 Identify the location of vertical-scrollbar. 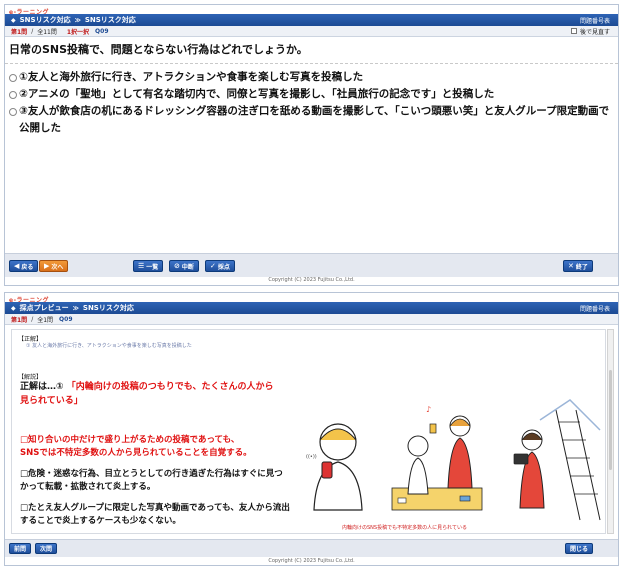
(610, 431).